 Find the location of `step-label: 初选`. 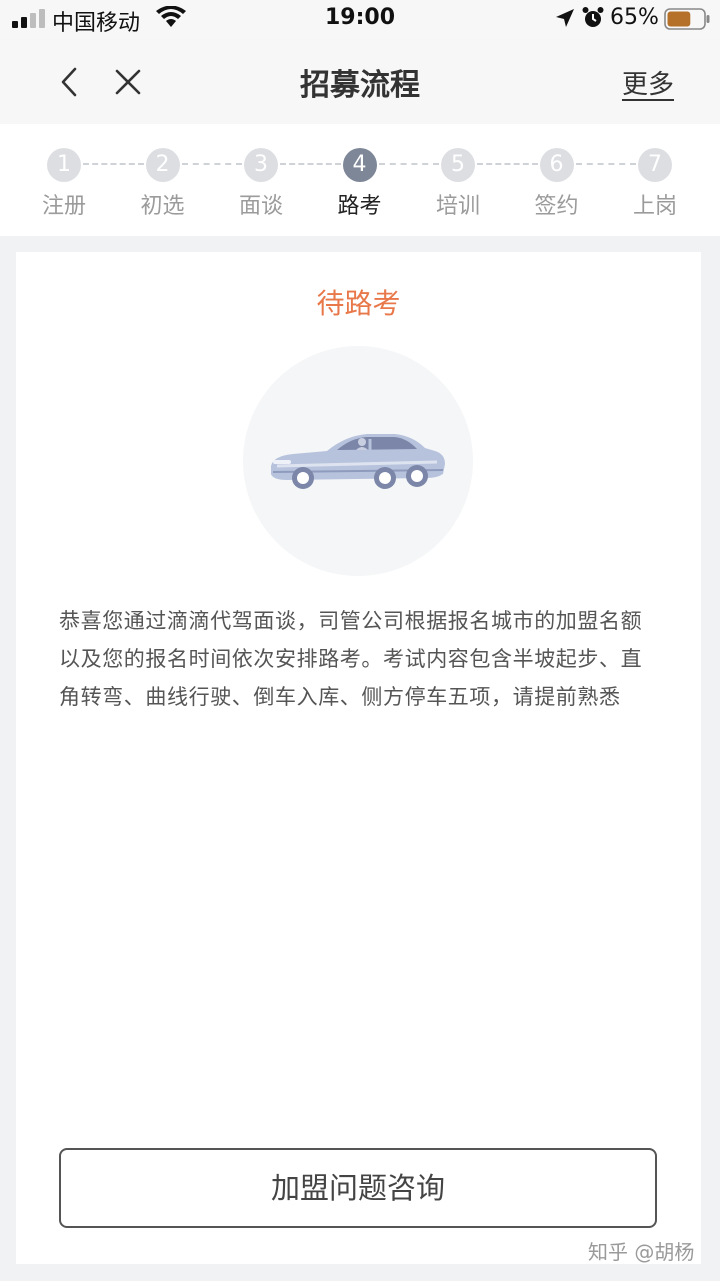

step-label: 初选 is located at coordinates (162, 206).